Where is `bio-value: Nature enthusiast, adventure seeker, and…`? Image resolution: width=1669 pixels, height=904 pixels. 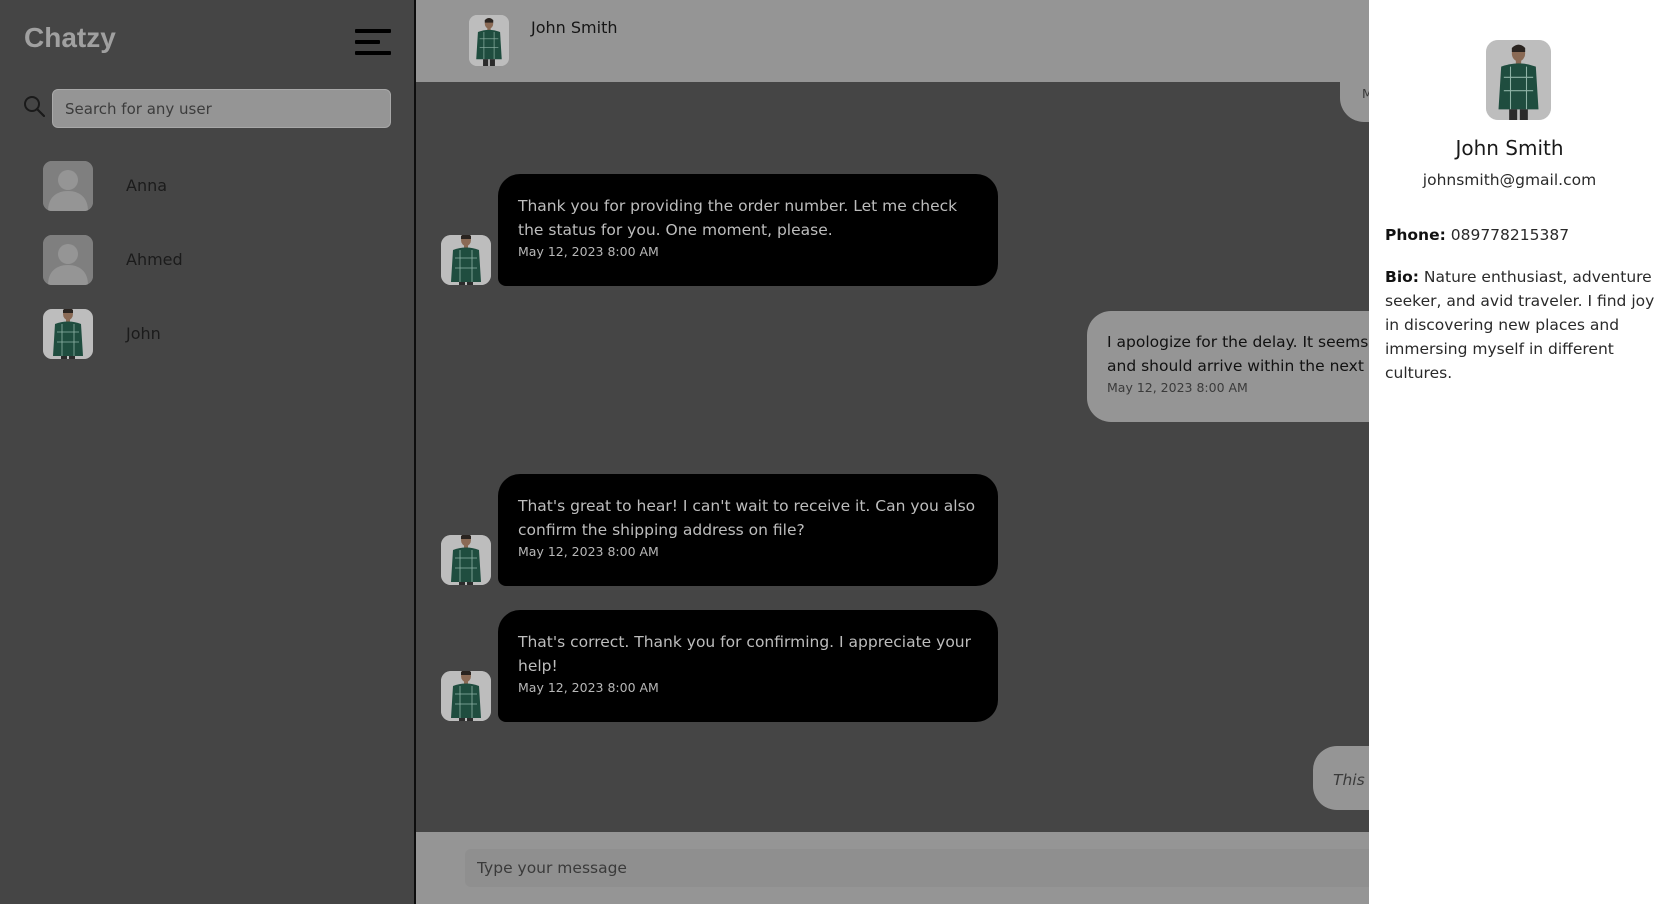 bio-value: Nature enthusiast, adventure seeker, and… is located at coordinates (1520, 325).